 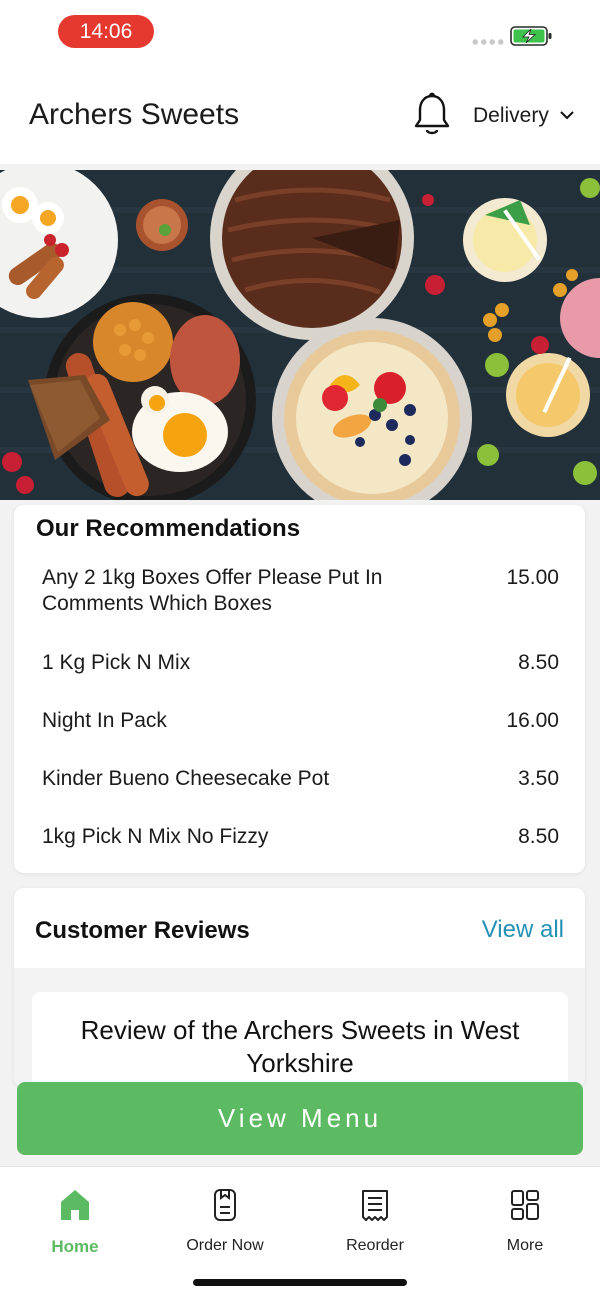 I want to click on recommendation-item: 1kg Pick N Mix No Fizzy 8.50, so click(x=300, y=837).